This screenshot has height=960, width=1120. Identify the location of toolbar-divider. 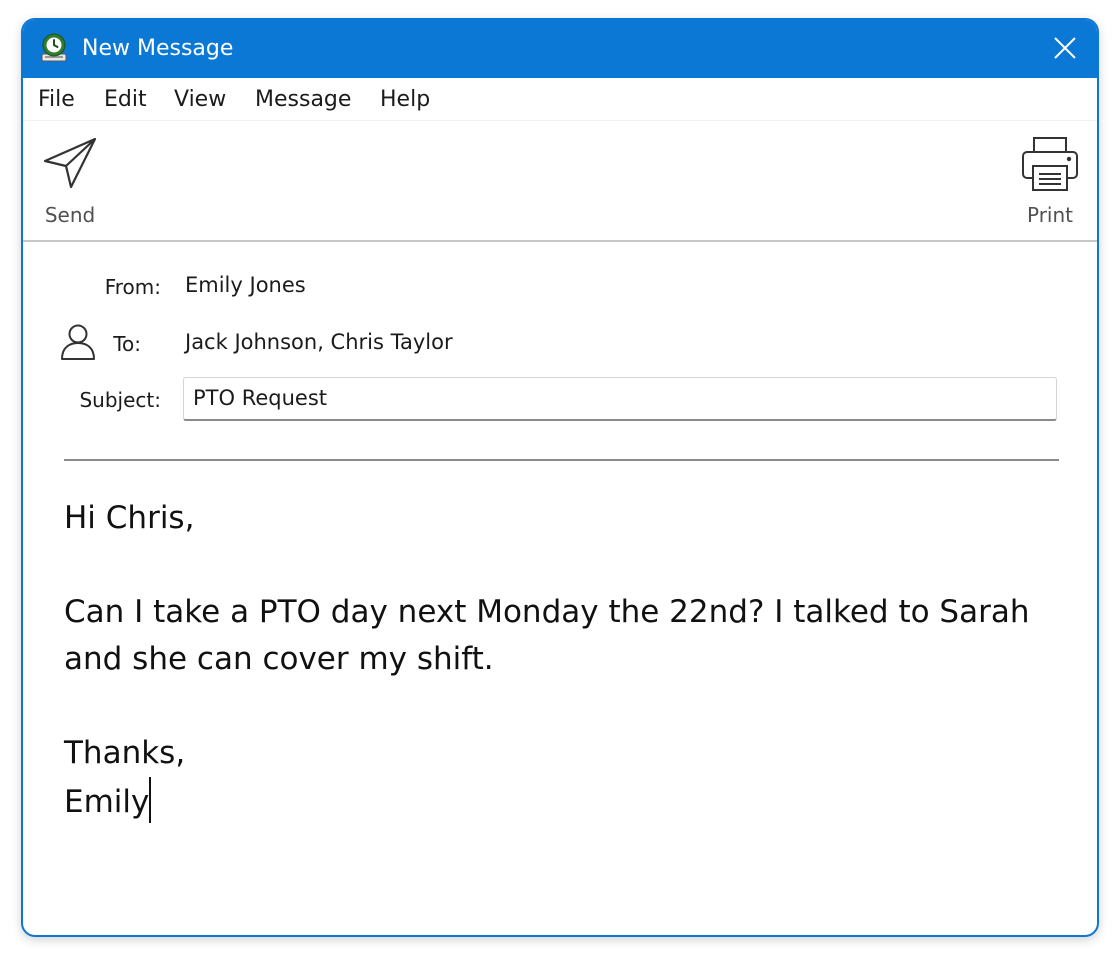
(560, 241).